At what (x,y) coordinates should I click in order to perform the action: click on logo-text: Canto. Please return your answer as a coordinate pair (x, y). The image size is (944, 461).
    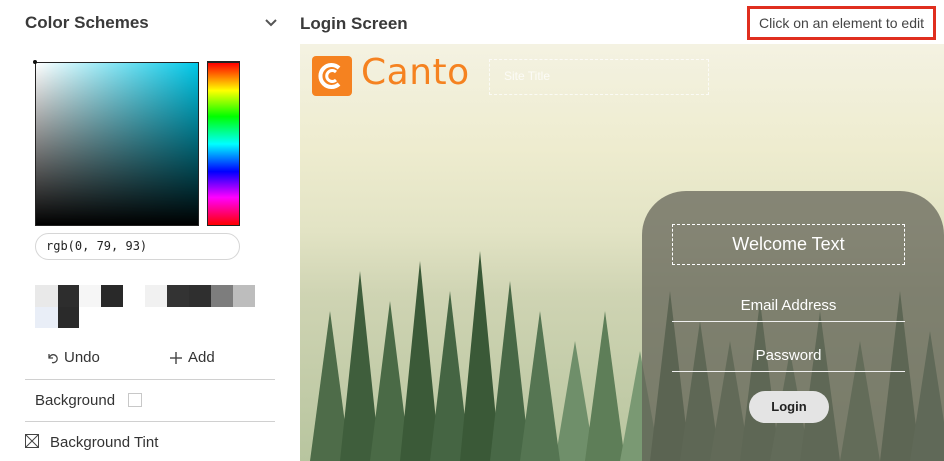
    Looking at the image, I should click on (415, 72).